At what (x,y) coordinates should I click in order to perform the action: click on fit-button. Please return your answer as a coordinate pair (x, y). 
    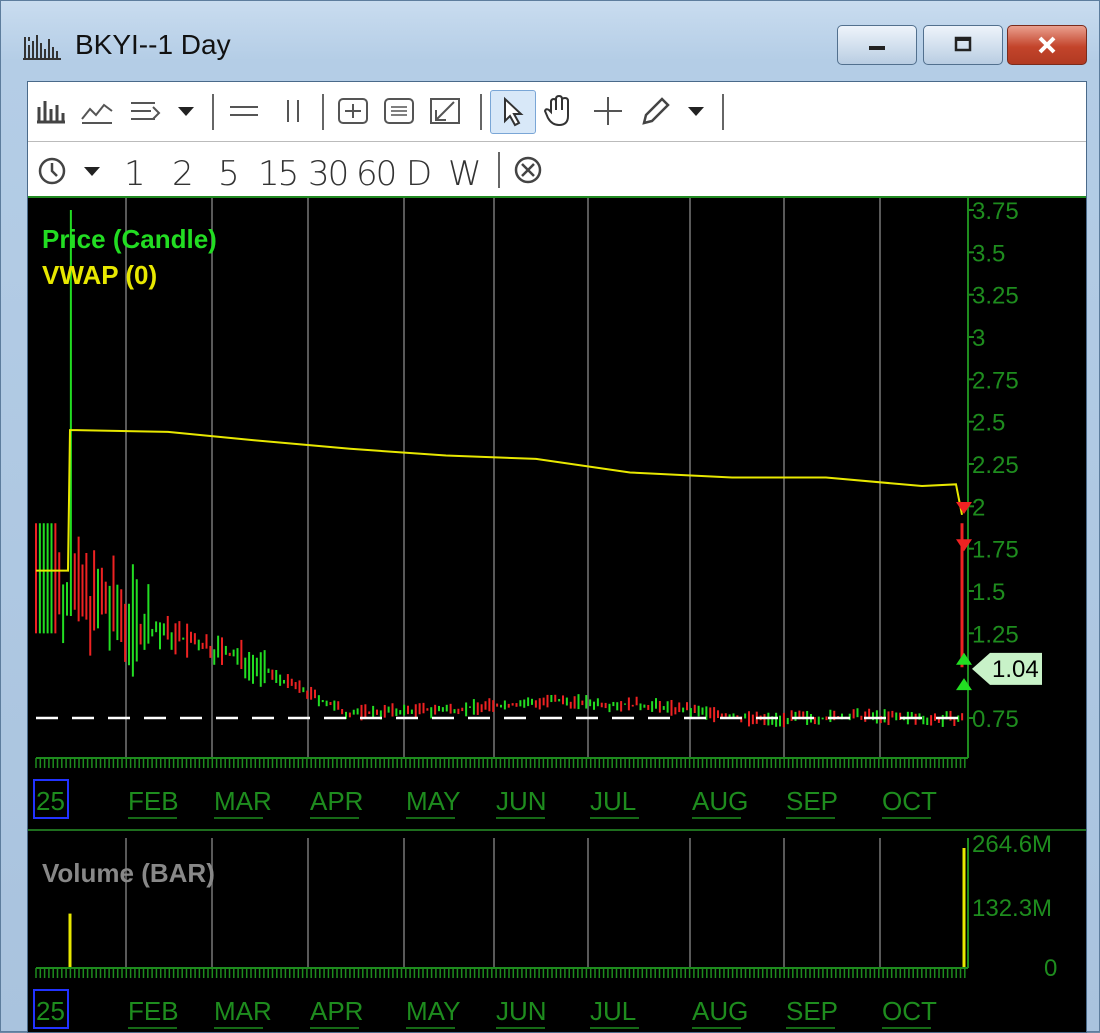
    Looking at the image, I should click on (445, 111).